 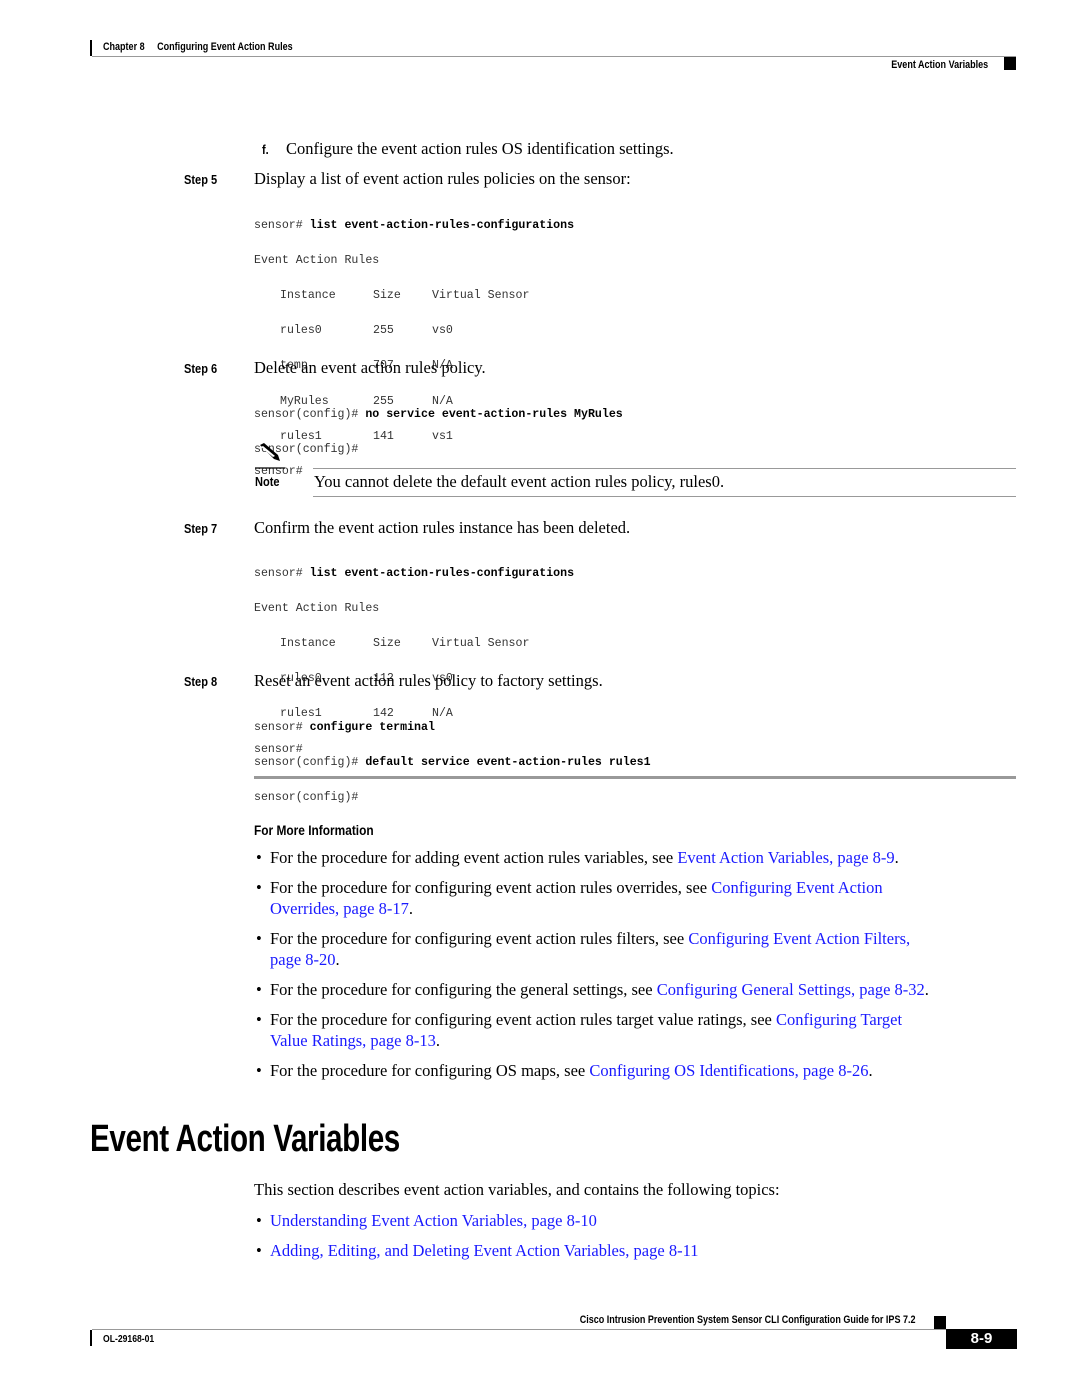 What do you see at coordinates (366, 331) in the screenshot?
I see `code-table-row: rules0 255 vs0` at bounding box center [366, 331].